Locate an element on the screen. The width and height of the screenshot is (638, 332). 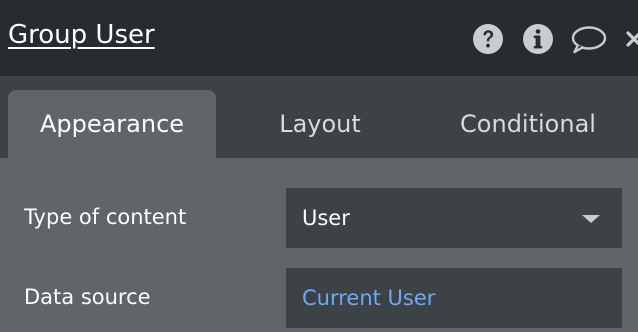
type-of-content-value: User is located at coordinates (326, 218).